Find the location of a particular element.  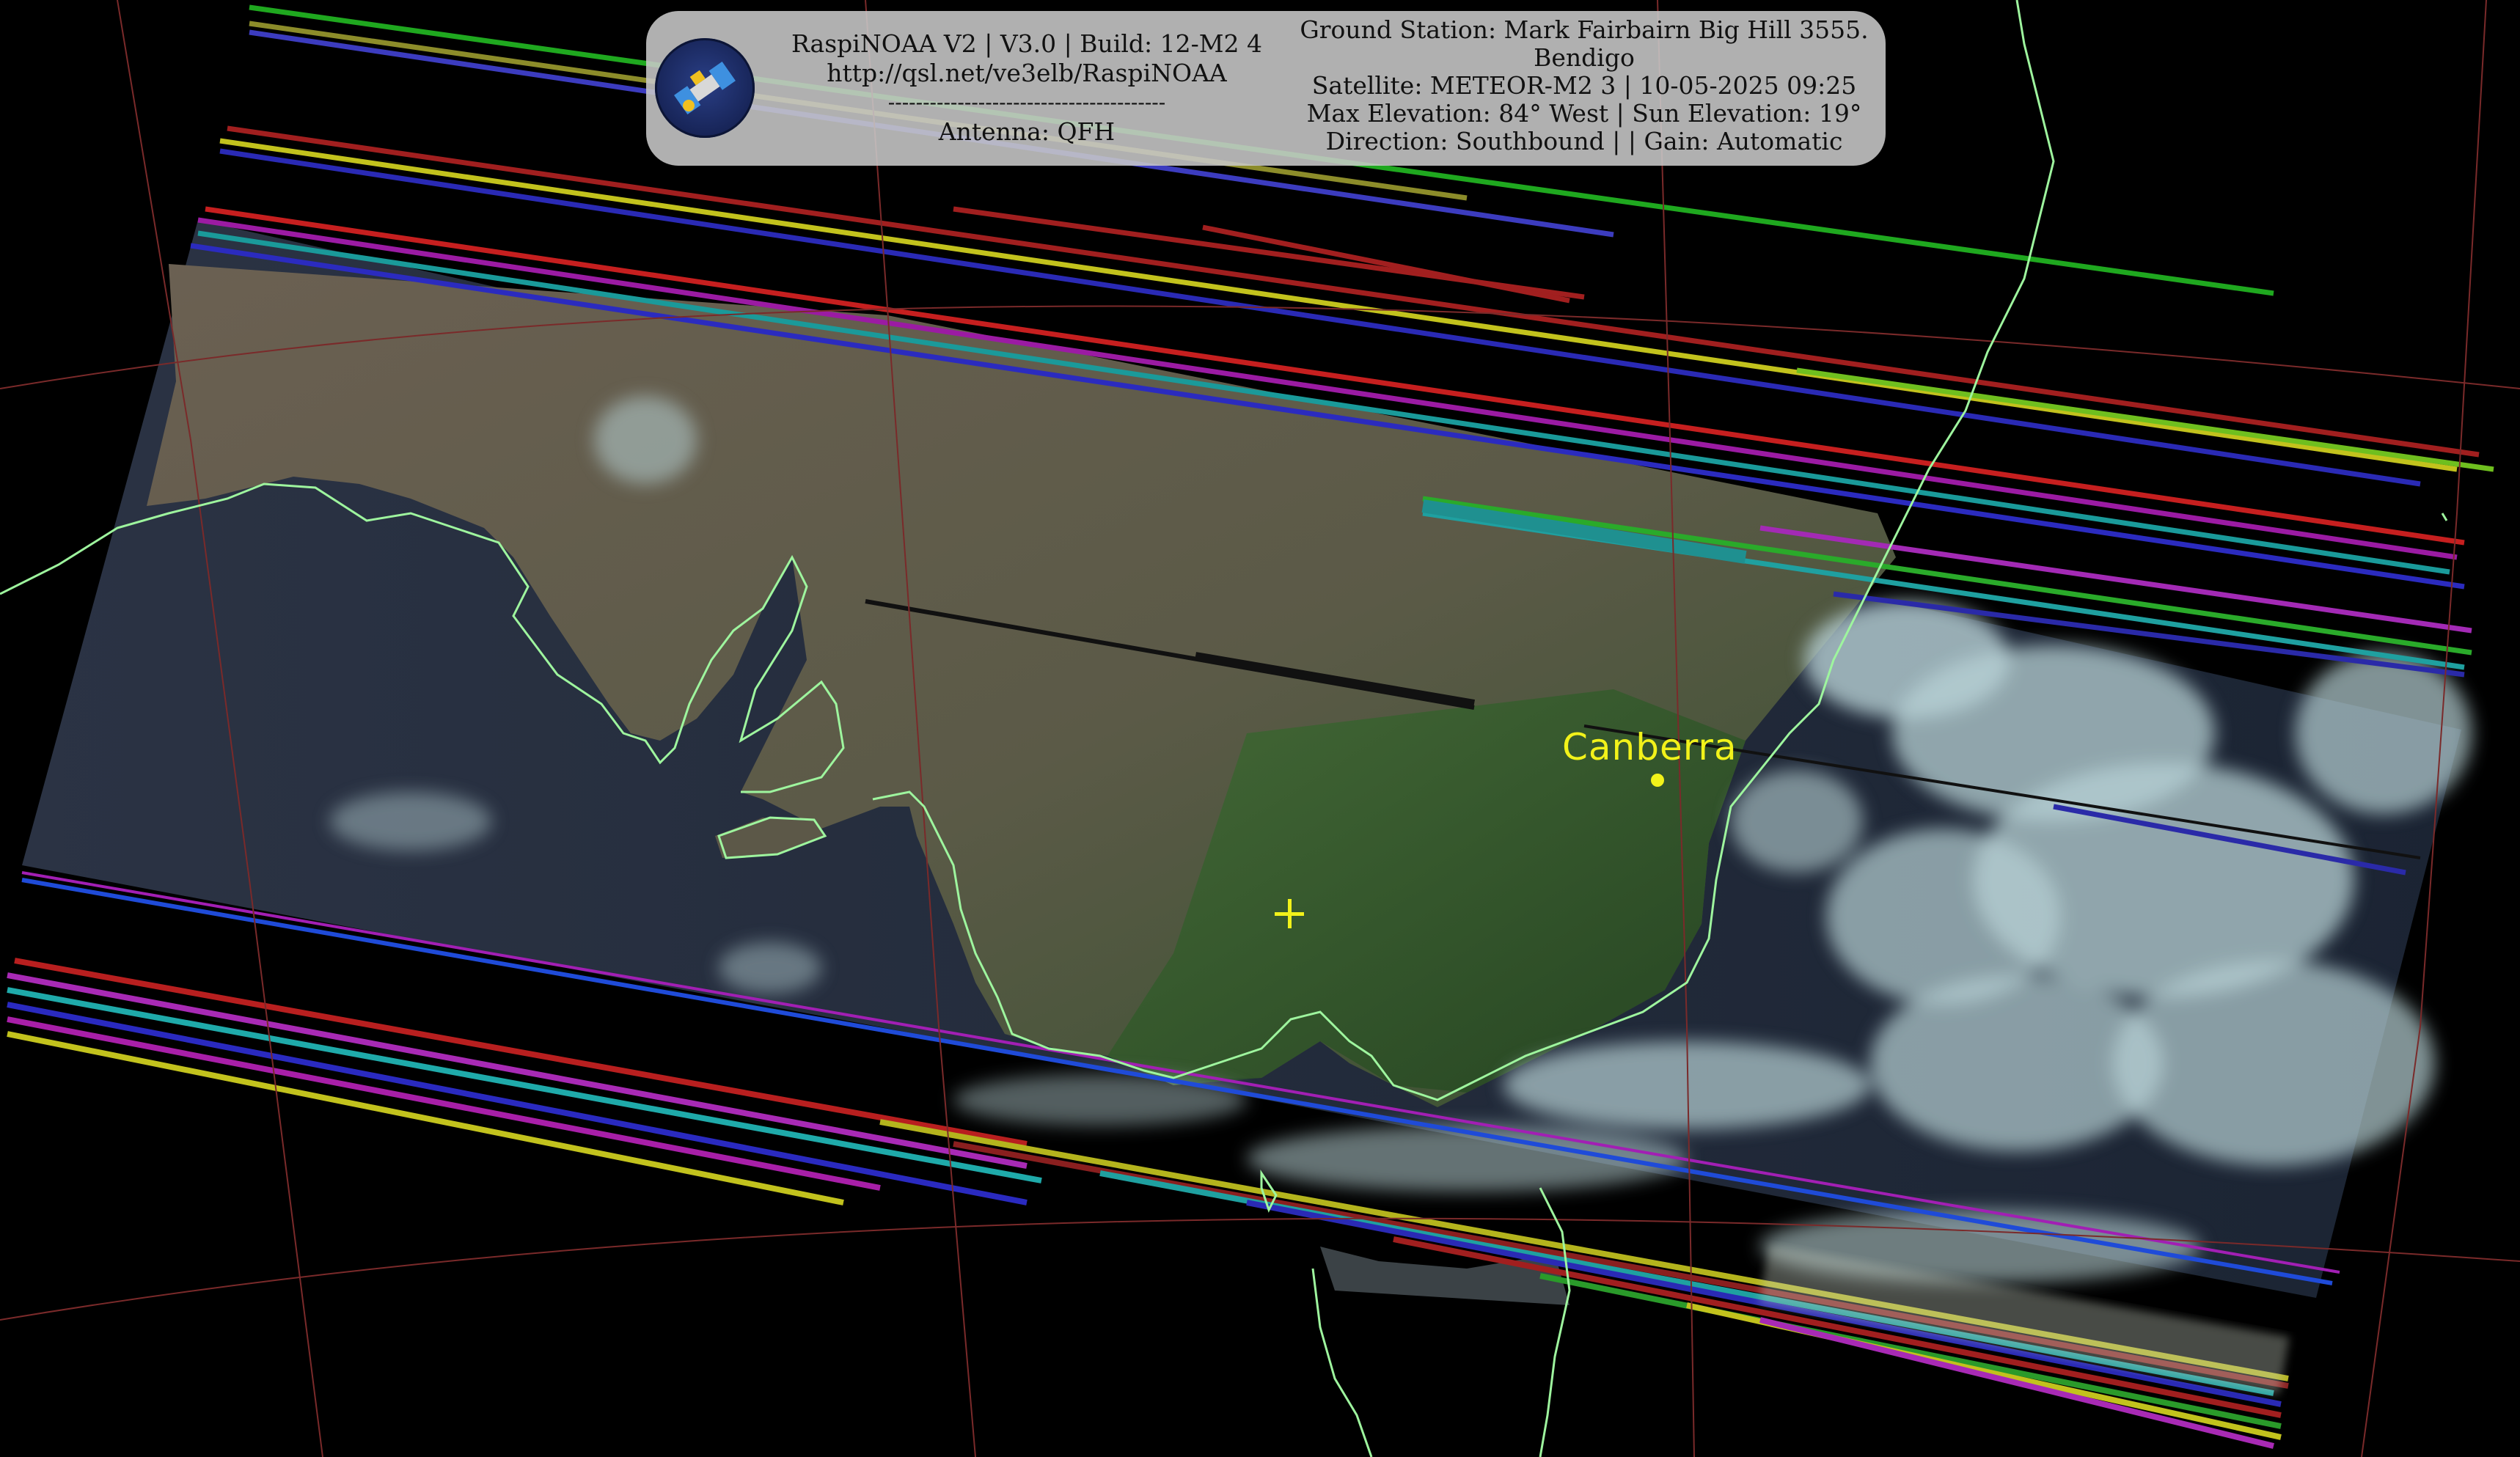

satellite-logo-icon is located at coordinates (705, 88).